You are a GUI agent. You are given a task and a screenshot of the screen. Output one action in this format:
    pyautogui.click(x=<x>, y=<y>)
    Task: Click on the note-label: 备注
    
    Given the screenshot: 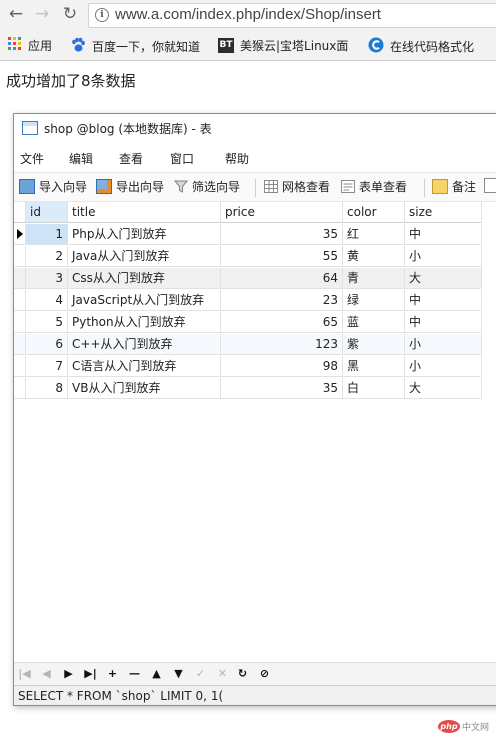 What is the action you would take?
    pyautogui.click(x=464, y=187)
    